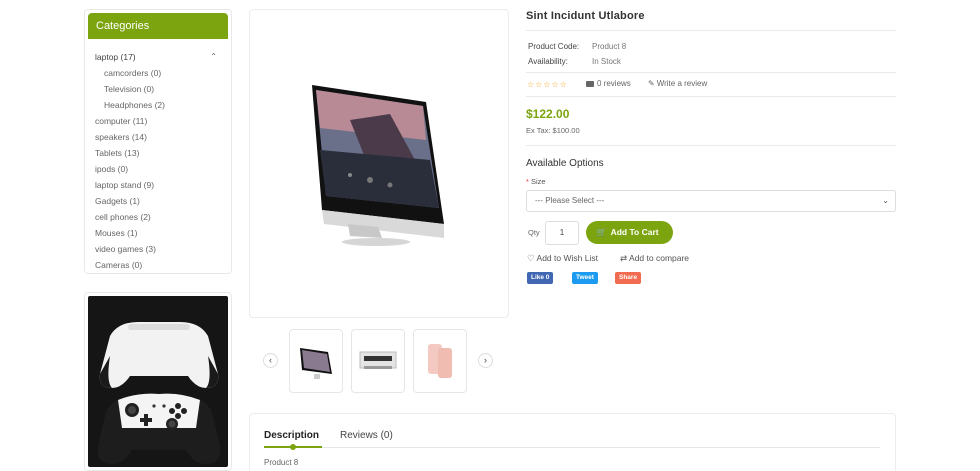 This screenshot has width=980, height=471. What do you see at coordinates (531, 258) in the screenshot?
I see `heart-icon: ♡` at bounding box center [531, 258].